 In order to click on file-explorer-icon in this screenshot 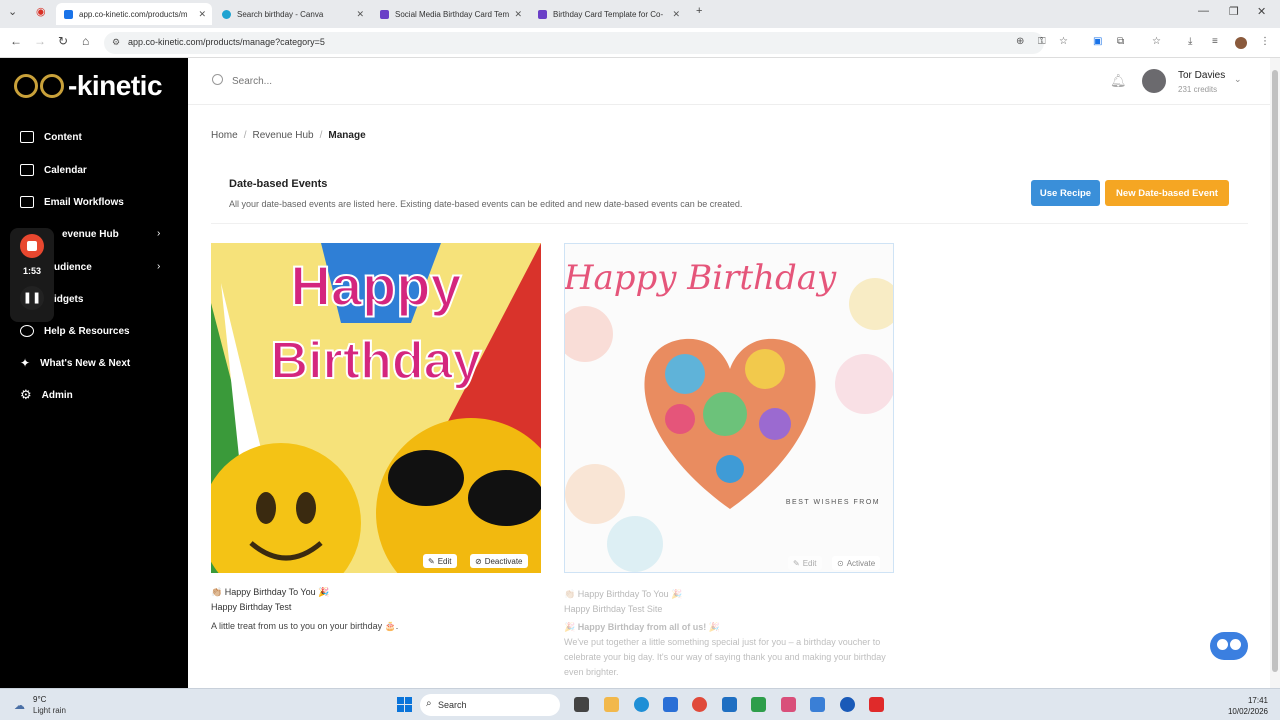, I will do `click(611, 704)`.